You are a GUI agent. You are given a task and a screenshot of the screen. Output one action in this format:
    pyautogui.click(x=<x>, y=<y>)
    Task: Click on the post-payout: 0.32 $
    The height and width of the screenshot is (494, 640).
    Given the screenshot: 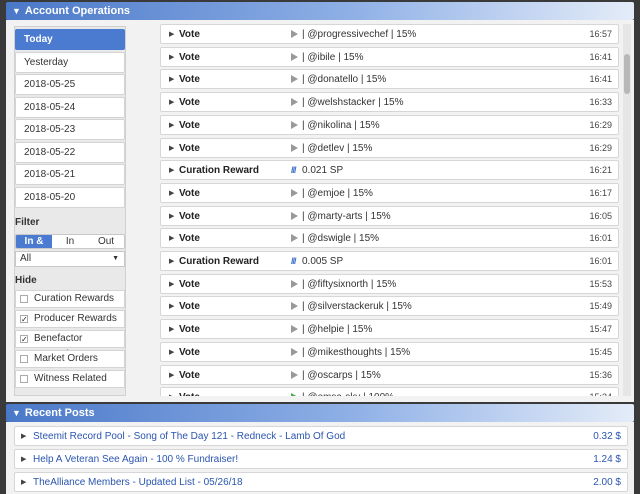 What is the action you would take?
    pyautogui.click(x=607, y=436)
    